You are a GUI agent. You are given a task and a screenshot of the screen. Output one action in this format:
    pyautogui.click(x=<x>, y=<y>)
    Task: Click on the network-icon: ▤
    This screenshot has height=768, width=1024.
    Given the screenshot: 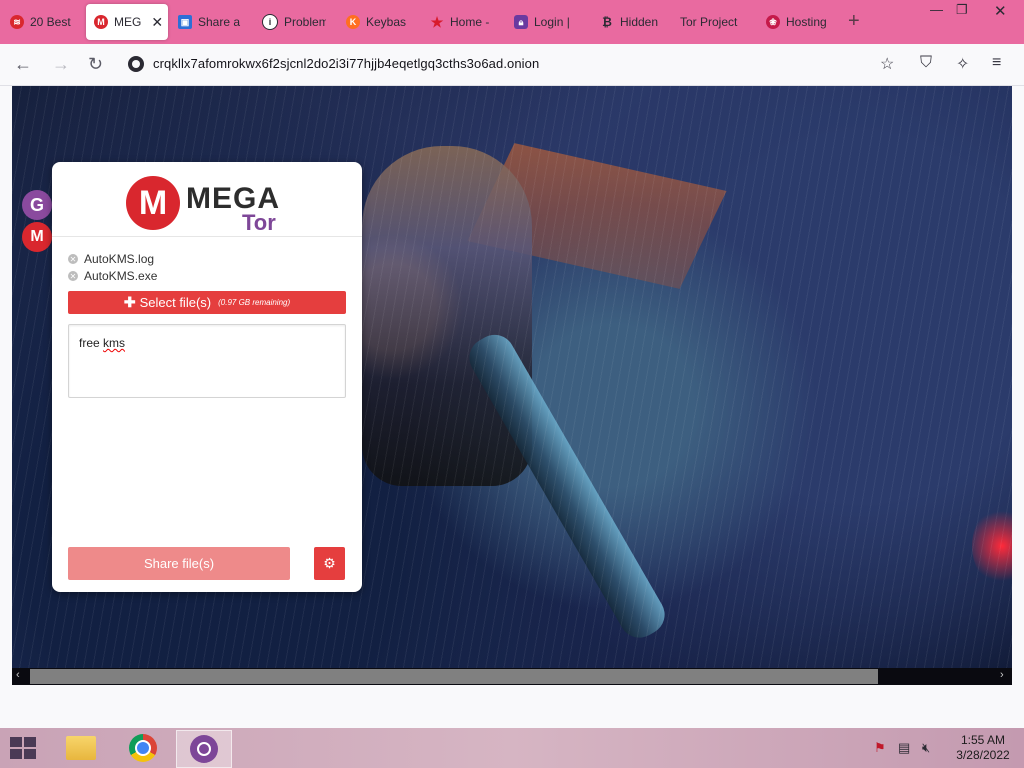 What is the action you would take?
    pyautogui.click(x=904, y=748)
    